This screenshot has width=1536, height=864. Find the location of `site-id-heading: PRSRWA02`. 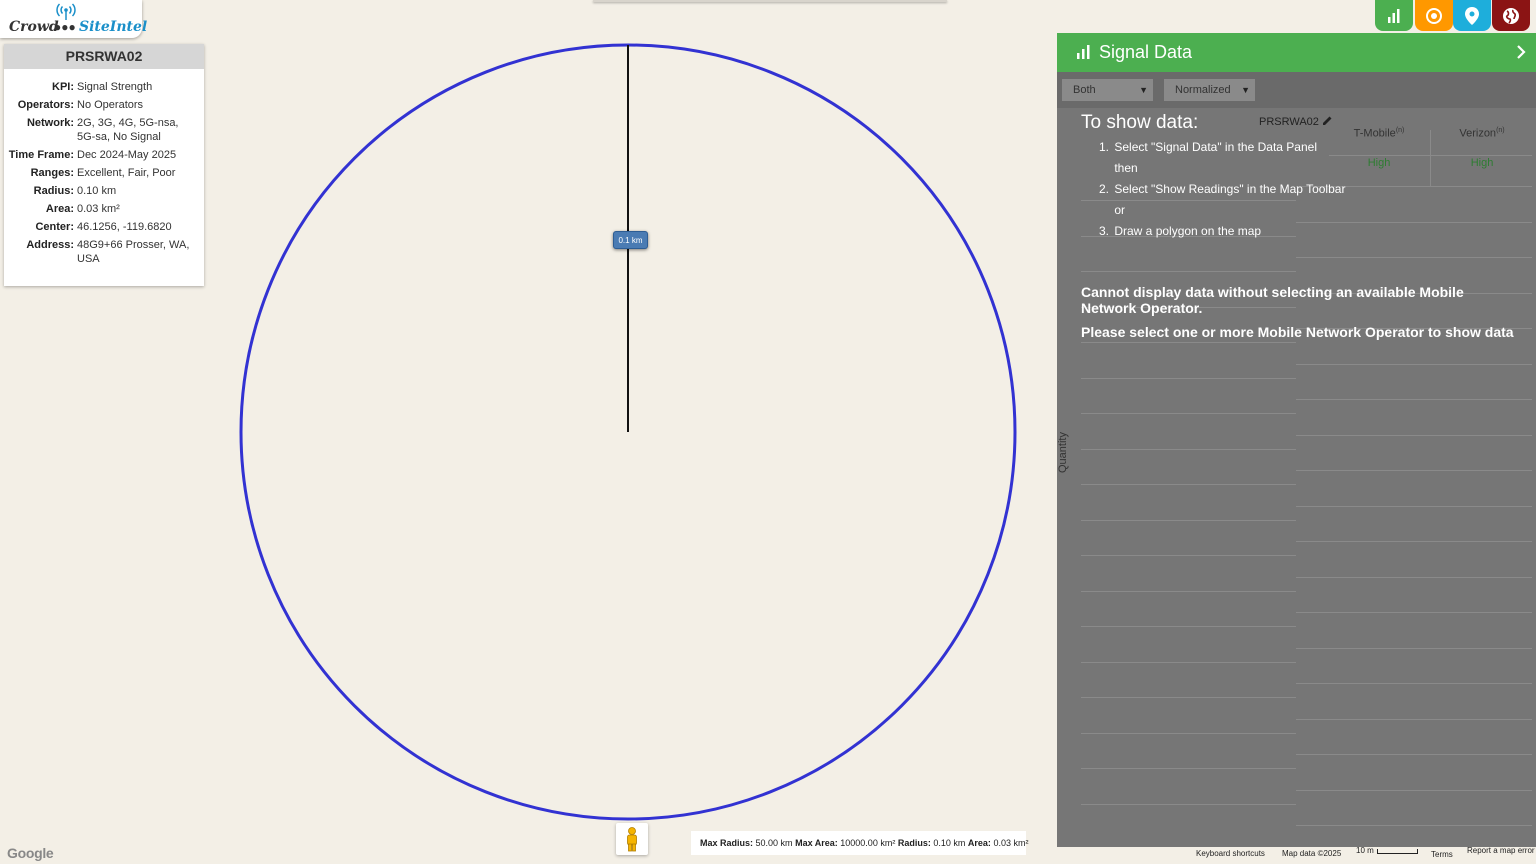

site-id-heading: PRSRWA02 is located at coordinates (104, 56).